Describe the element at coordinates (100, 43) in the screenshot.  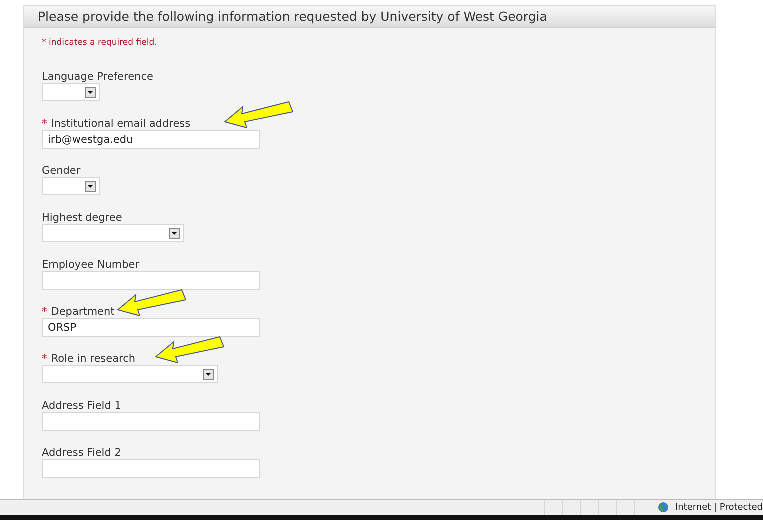
I see `required-note: * indicates a required field.` at that location.